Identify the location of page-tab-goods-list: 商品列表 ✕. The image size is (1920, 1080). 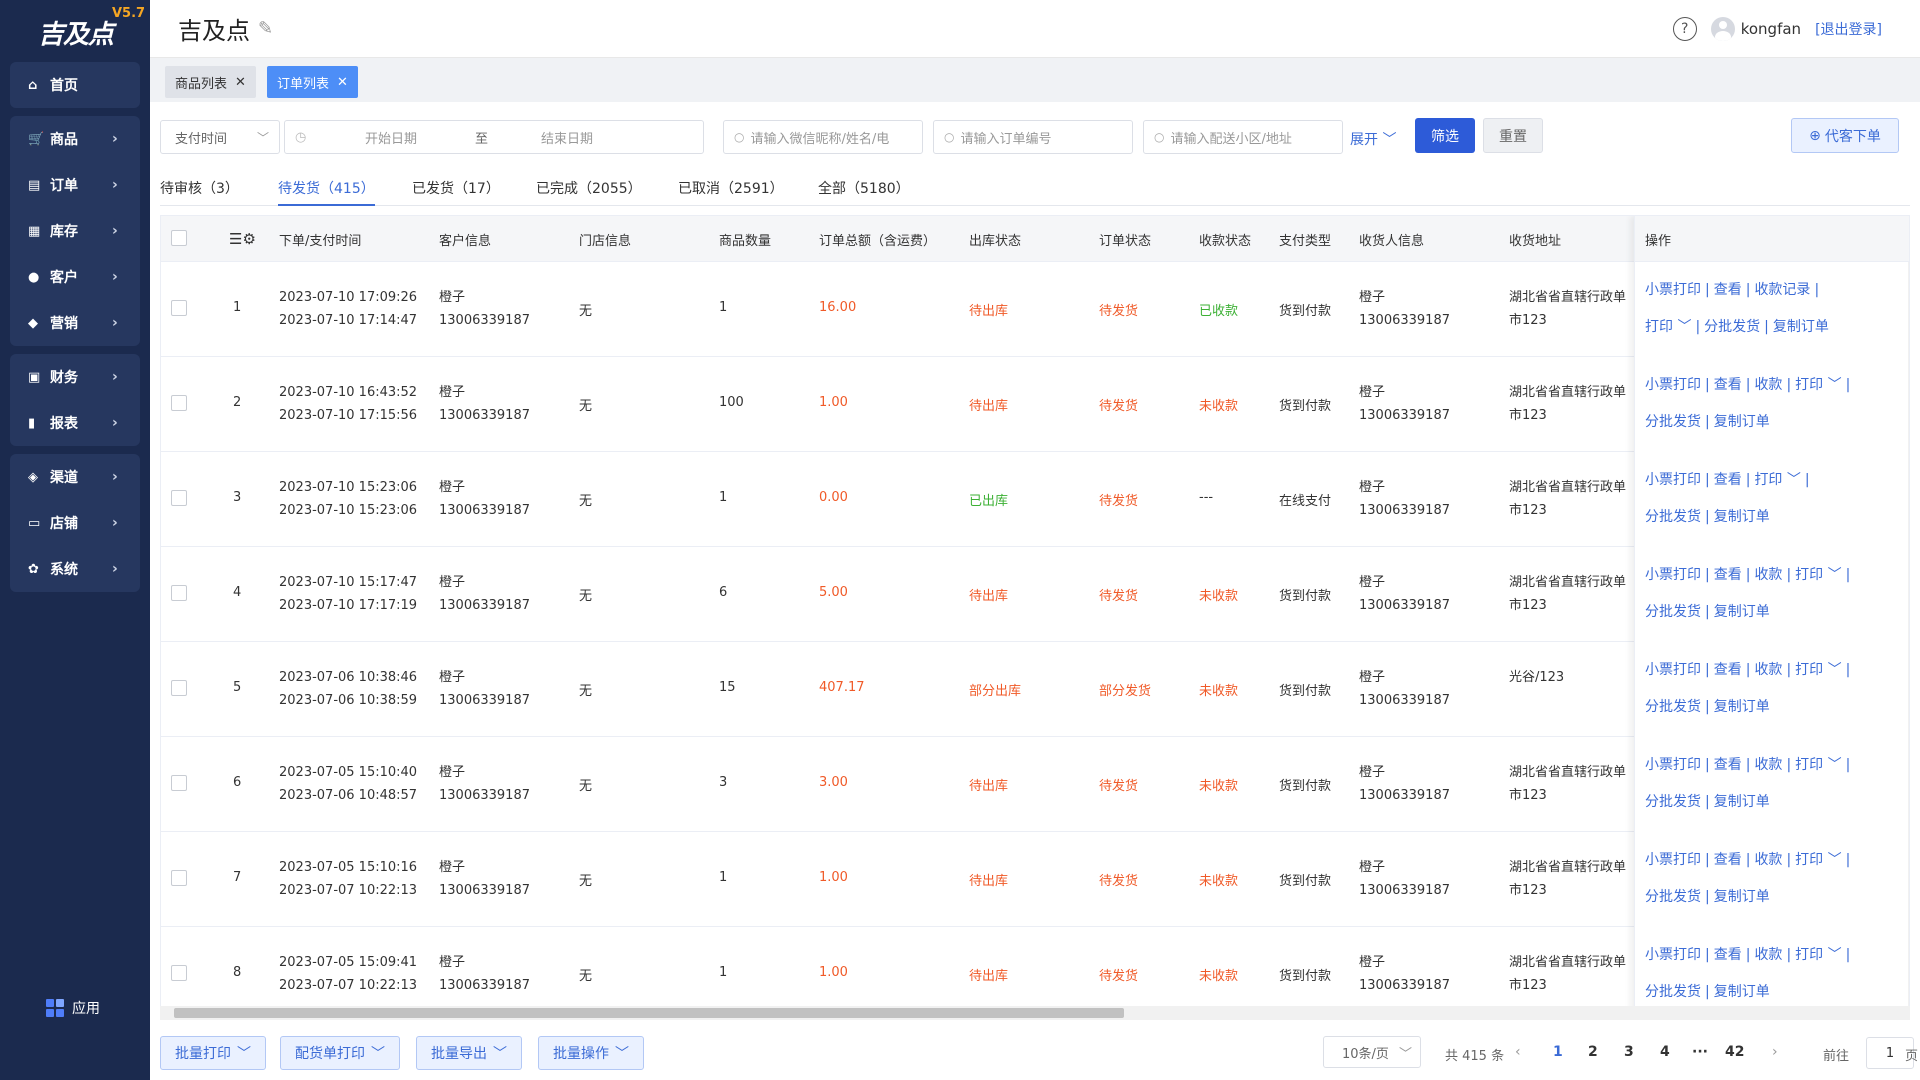
(210, 82).